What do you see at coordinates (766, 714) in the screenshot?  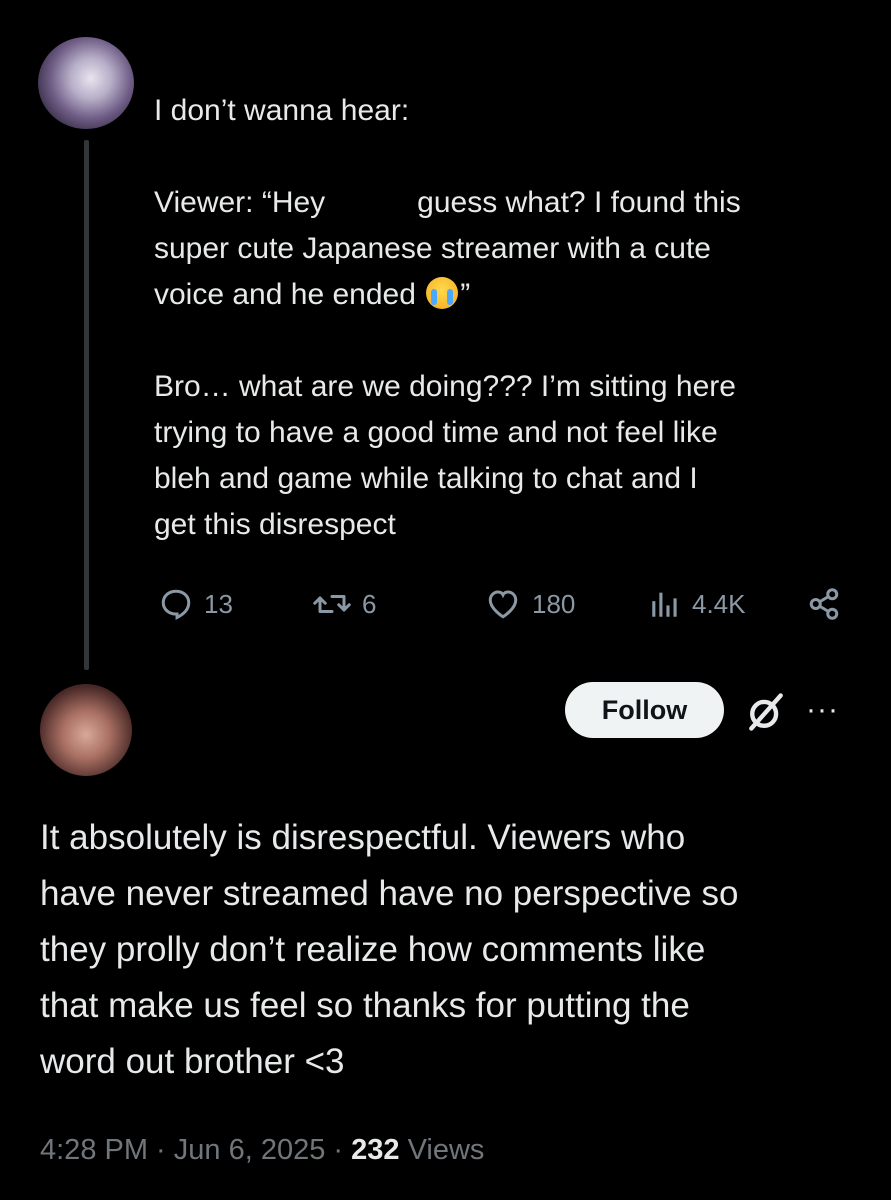 I see `grok-icon` at bounding box center [766, 714].